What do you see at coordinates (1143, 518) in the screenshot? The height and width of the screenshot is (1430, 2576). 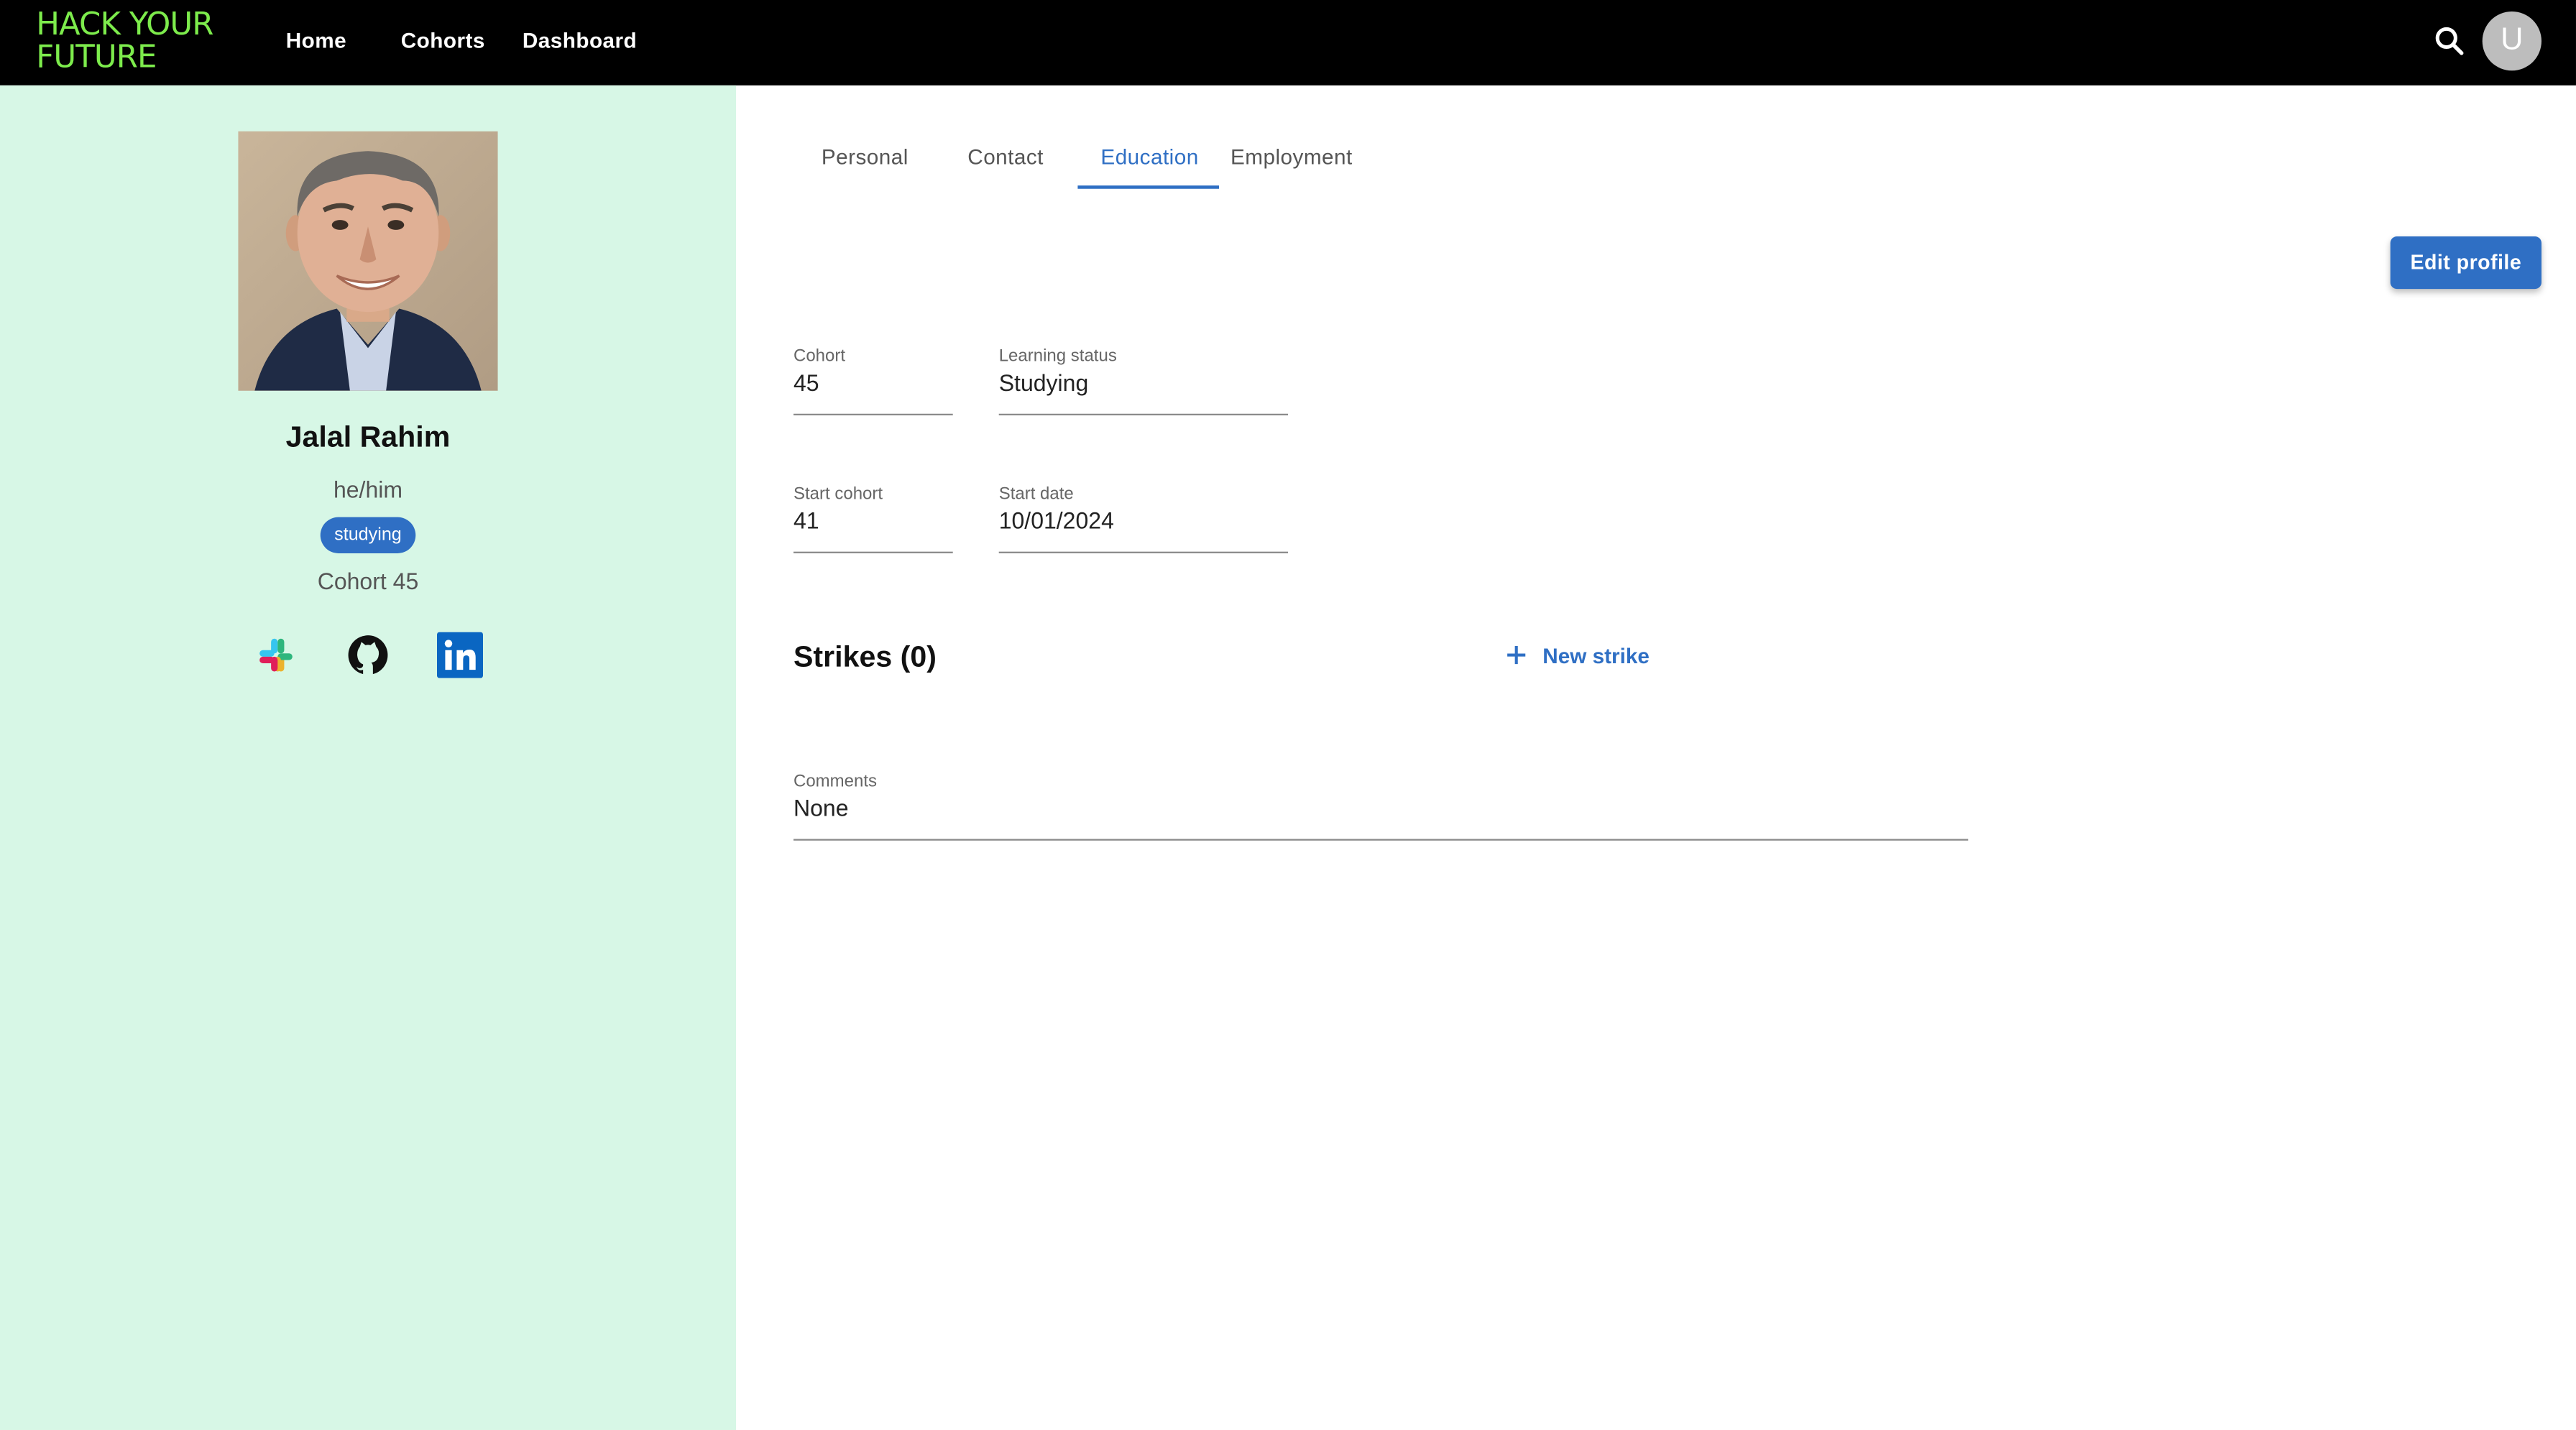 I see `start-date-field: Start date 10/01/2024` at bounding box center [1143, 518].